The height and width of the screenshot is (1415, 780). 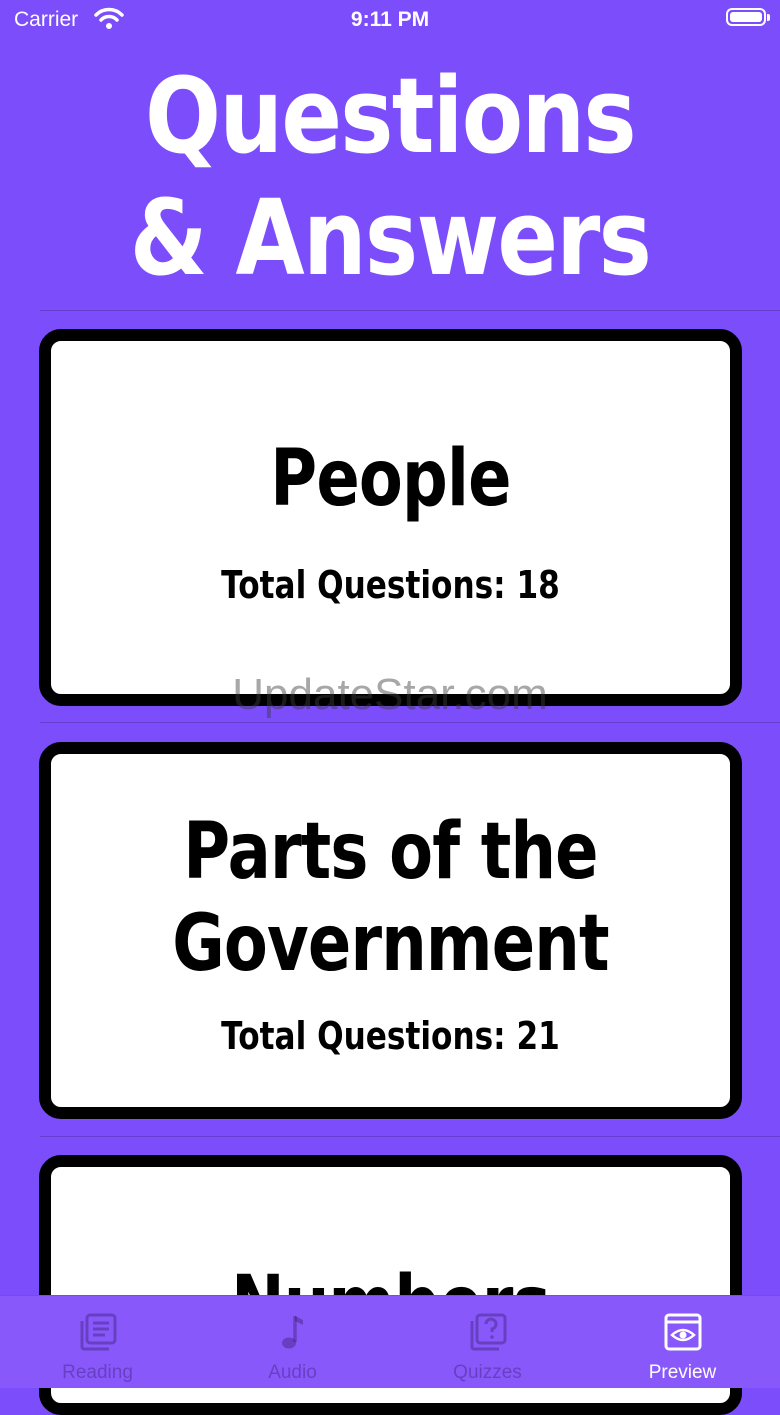 What do you see at coordinates (390, 585) in the screenshot?
I see `card-question-count: Total Questions: 18` at bounding box center [390, 585].